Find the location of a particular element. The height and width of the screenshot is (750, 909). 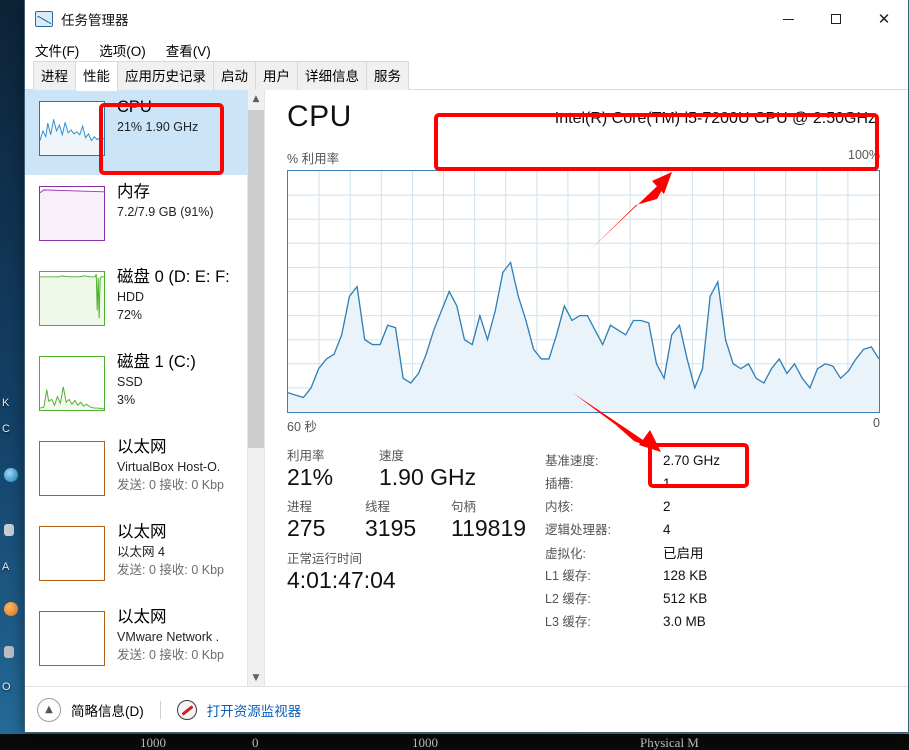

sidebar-item-ethernet-vmware: 以太网 VMware Network . 发送: 0 接收: 0 Kbp is located at coordinates (144, 642).